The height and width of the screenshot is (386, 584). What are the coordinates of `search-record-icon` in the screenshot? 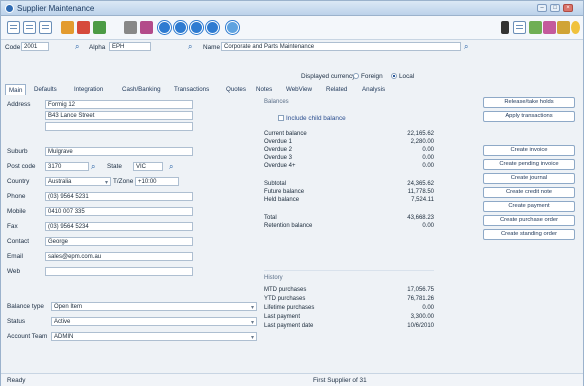 It's located at (232, 27).